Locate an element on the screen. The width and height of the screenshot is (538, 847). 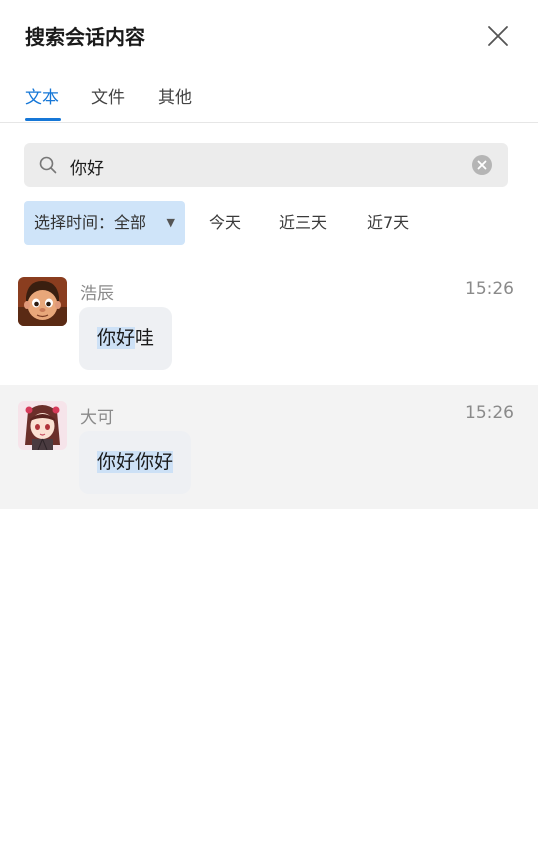
filter-three-days: 近三天 is located at coordinates (303, 223).